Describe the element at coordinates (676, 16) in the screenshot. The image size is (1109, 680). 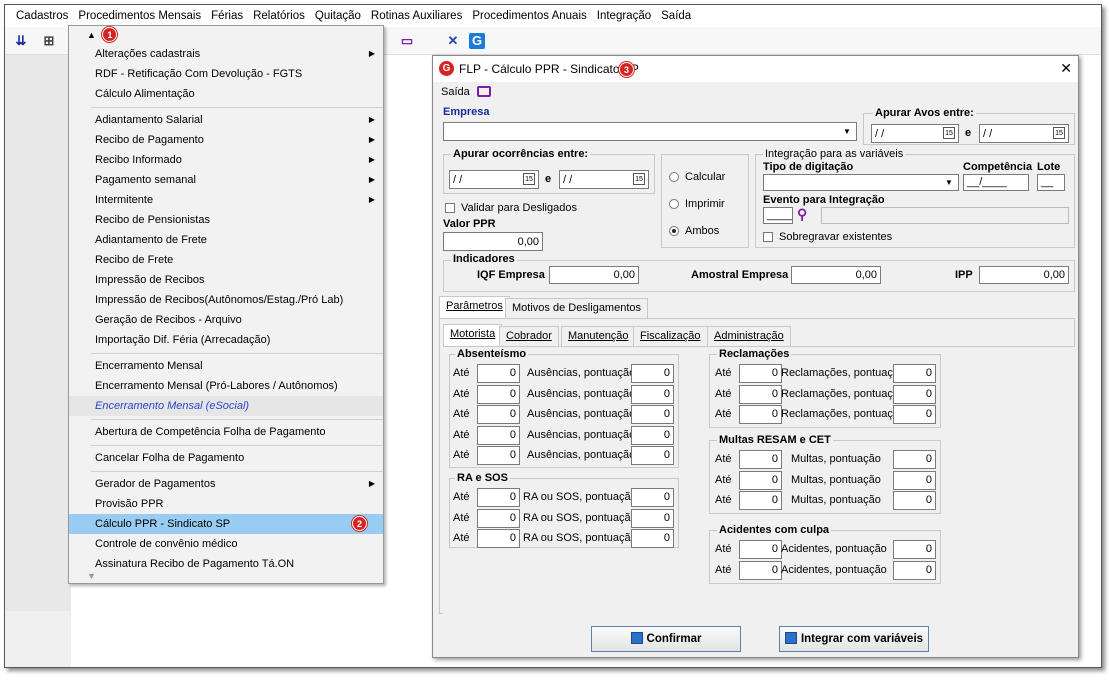
I see `menu-saida: Saída` at that location.